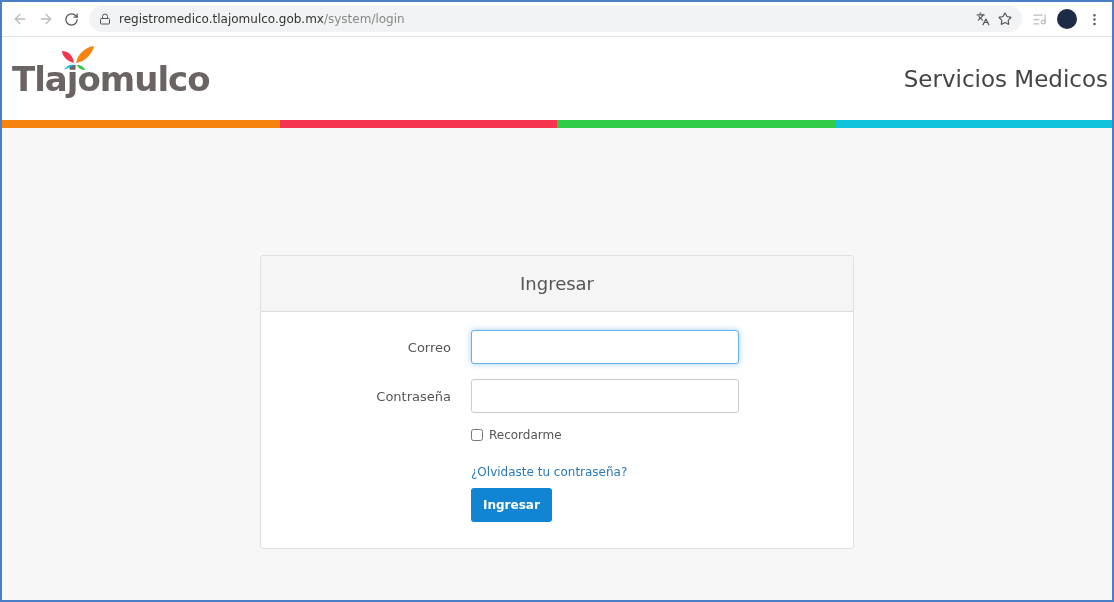 This screenshot has height=602, width=1114. I want to click on field-label: Contraseña, so click(413, 396).